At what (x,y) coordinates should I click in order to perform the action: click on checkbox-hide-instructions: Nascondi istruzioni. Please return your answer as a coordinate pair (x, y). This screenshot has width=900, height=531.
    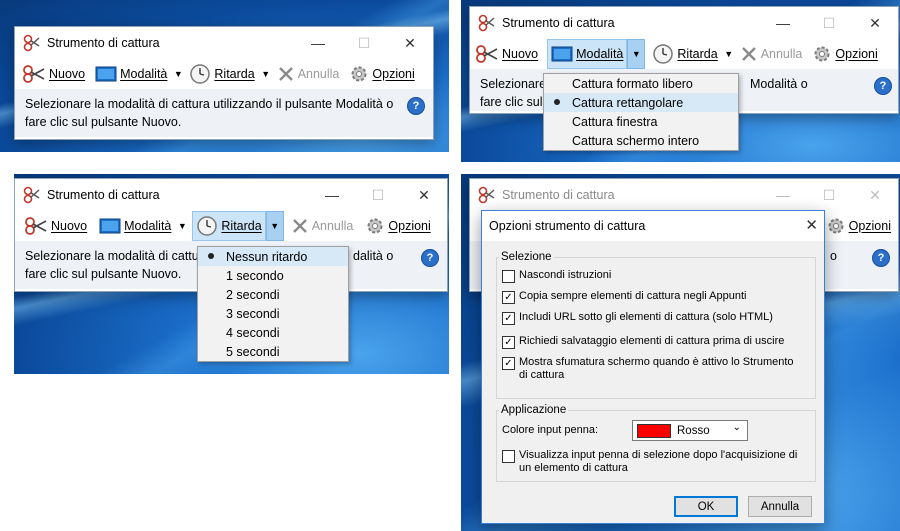
    Looking at the image, I should click on (652, 276).